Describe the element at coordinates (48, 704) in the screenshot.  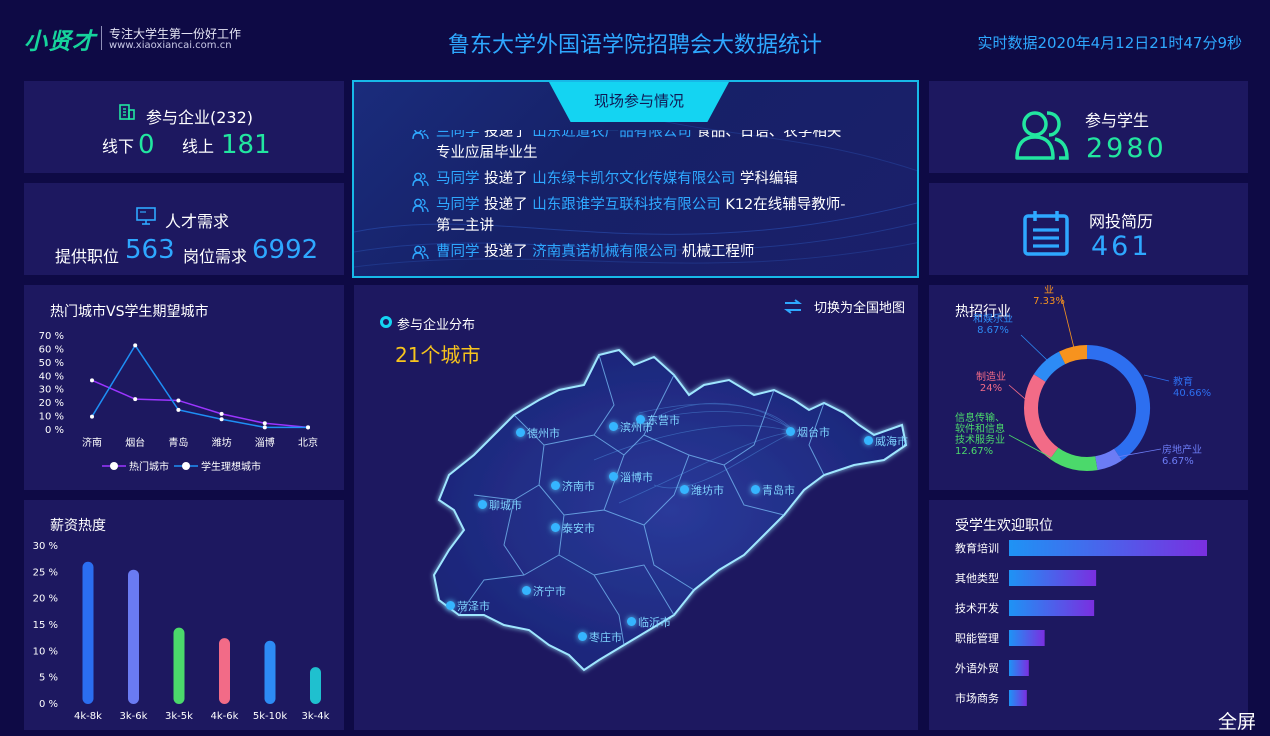
I see `salary-y-tick: 0 %` at that location.